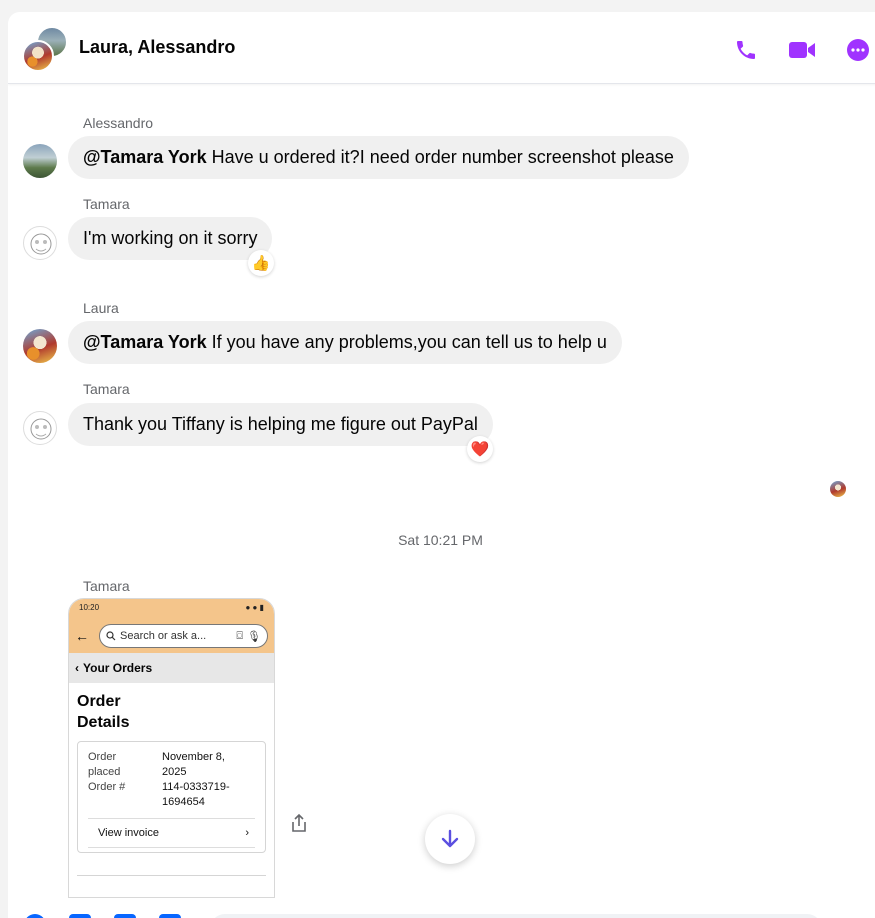 The image size is (875, 918). I want to click on order-row: Order November 8,, so click(171, 757).